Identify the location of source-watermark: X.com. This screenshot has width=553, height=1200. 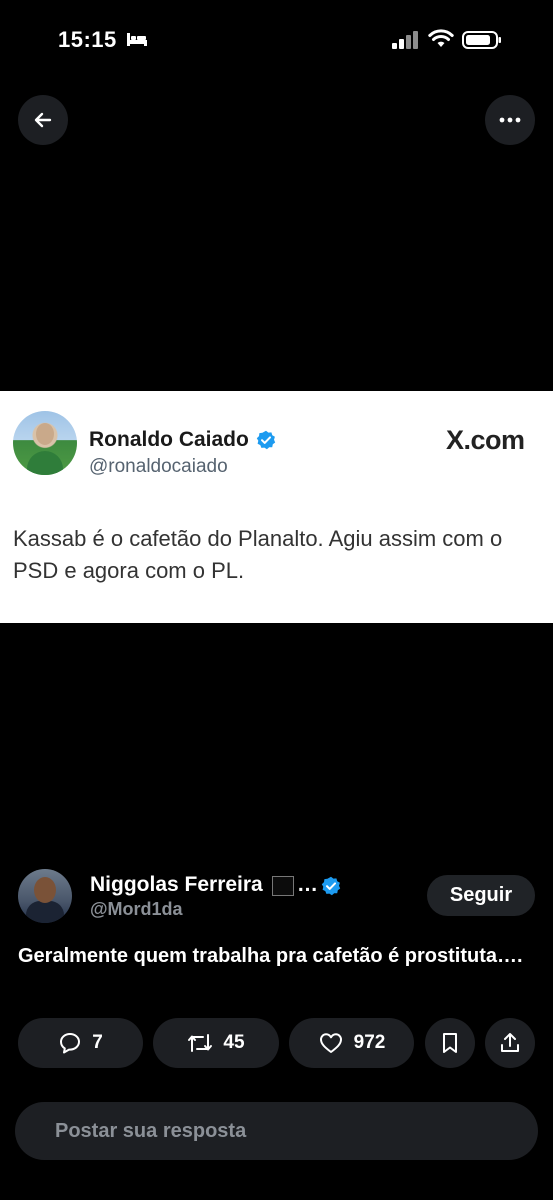
(485, 440).